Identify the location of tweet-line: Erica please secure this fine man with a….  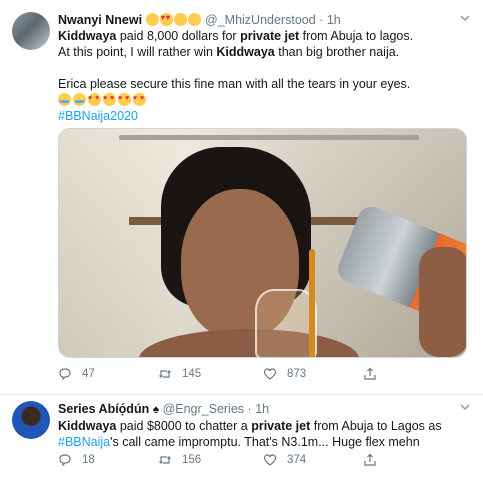
(234, 84).